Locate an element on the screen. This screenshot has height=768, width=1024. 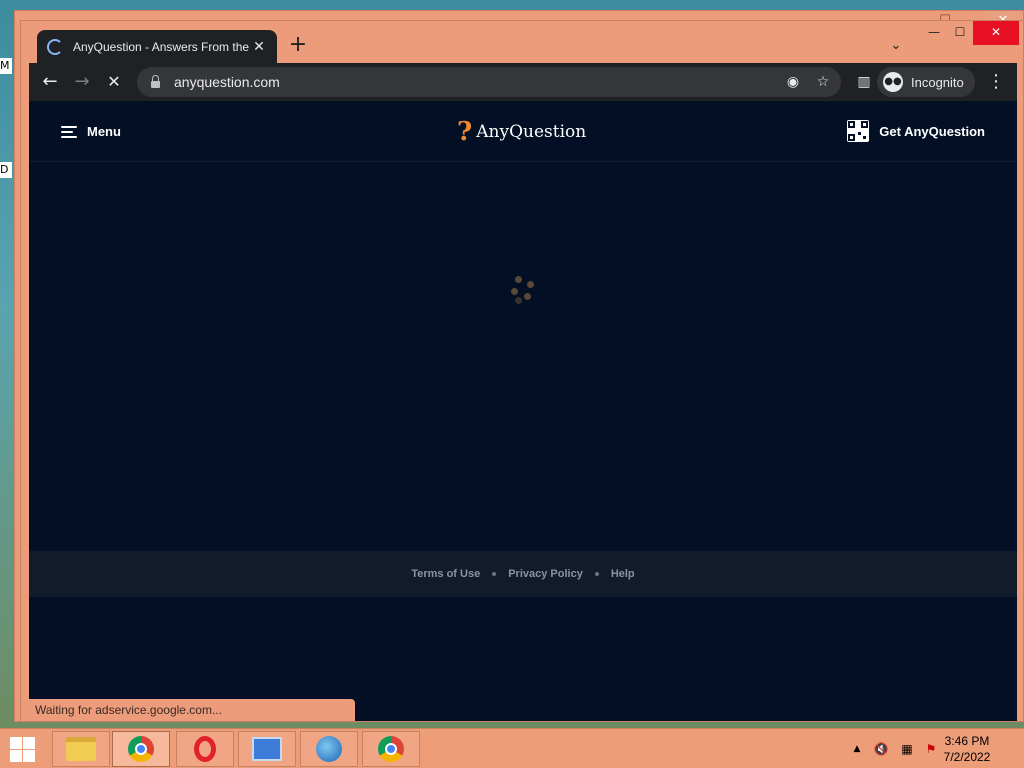
incognito-label: Incognito is located at coordinates (937, 82).